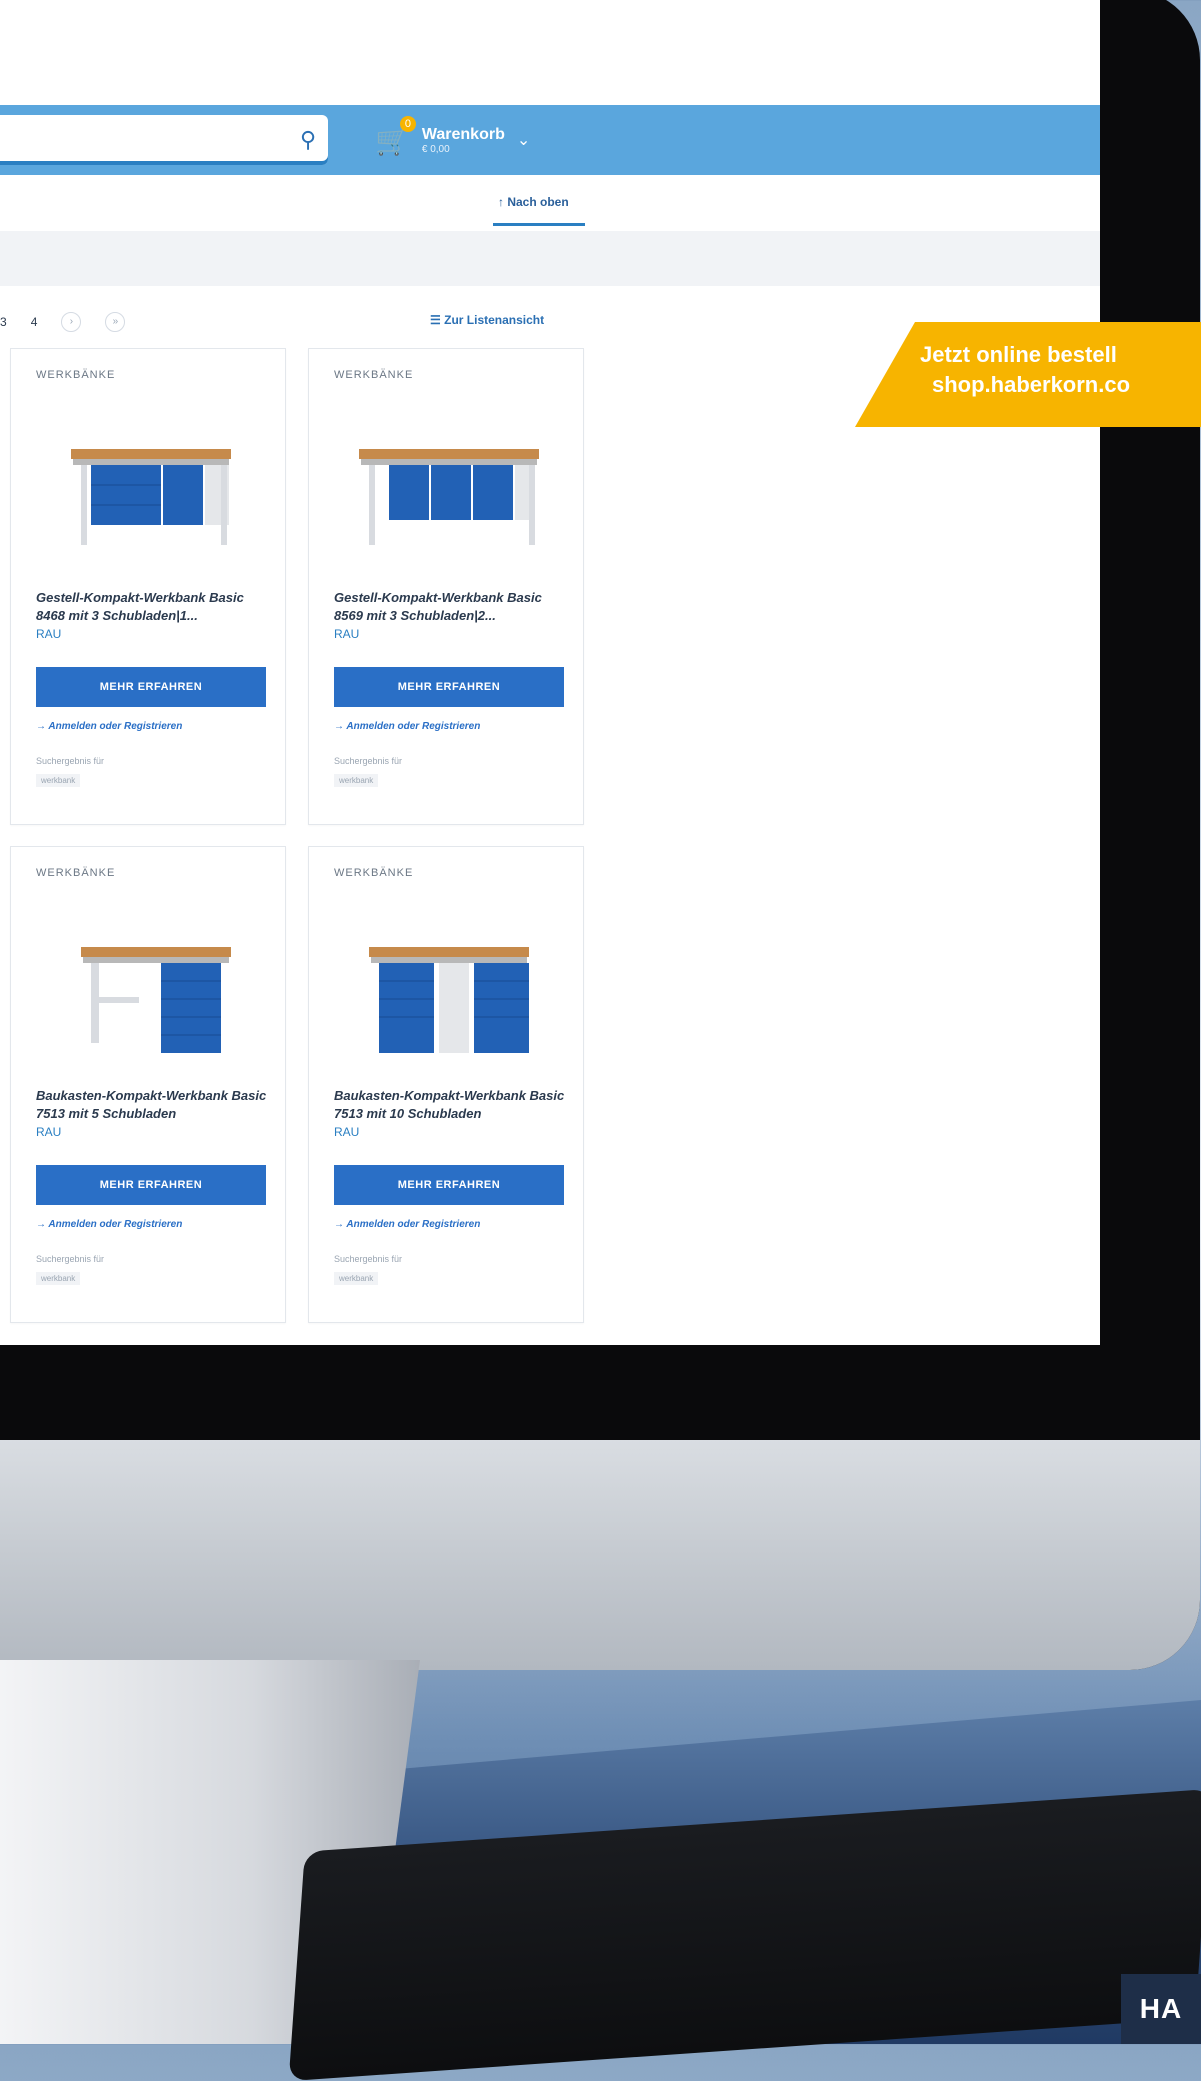  Describe the element at coordinates (523, 140) in the screenshot. I see `chevron-down-icon: ⌄` at that location.